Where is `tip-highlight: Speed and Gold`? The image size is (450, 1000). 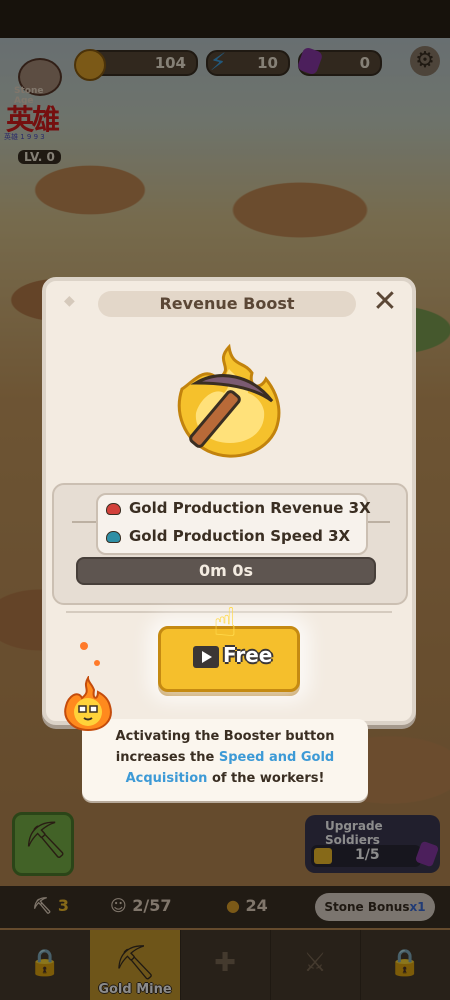 tip-highlight: Speed and Gold is located at coordinates (276, 757).